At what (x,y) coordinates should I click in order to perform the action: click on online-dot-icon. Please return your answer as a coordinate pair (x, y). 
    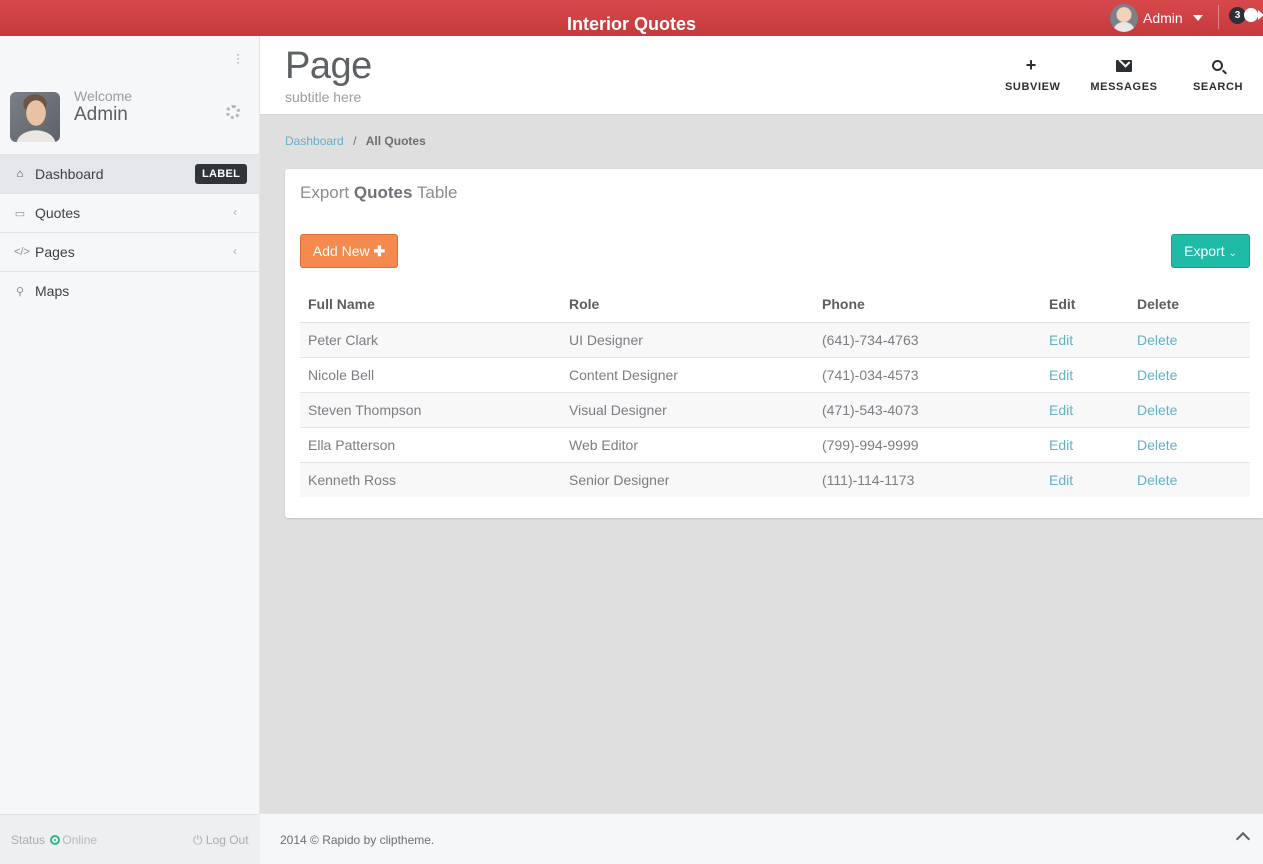
    Looking at the image, I should click on (55, 840).